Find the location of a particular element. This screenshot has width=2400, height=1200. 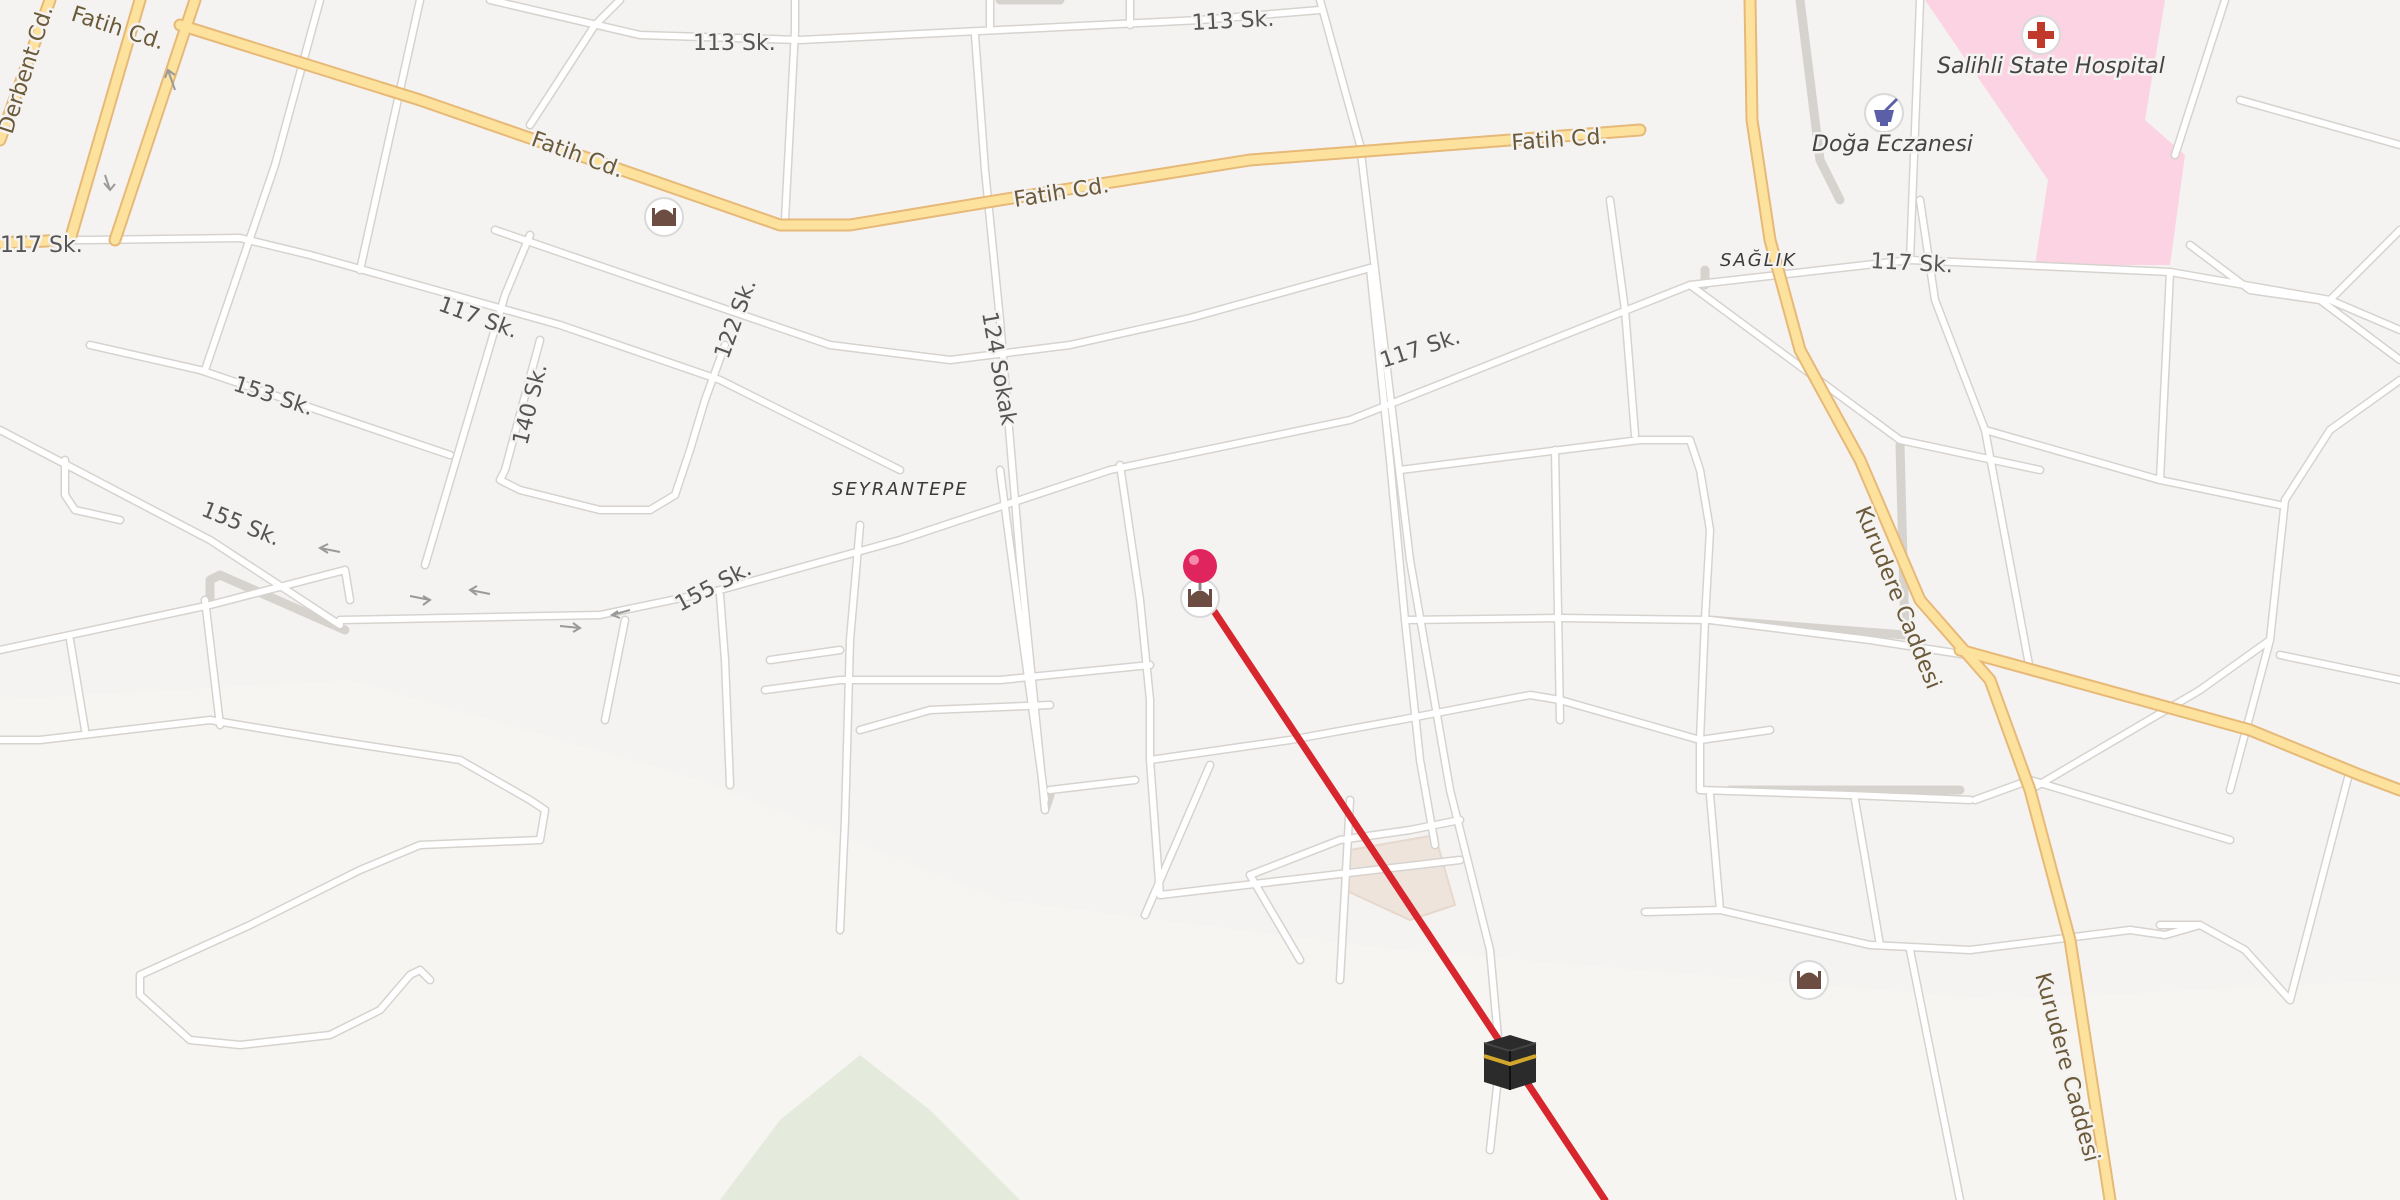

street-label-113-sk-a: 113 Sk. is located at coordinates (734, 43).